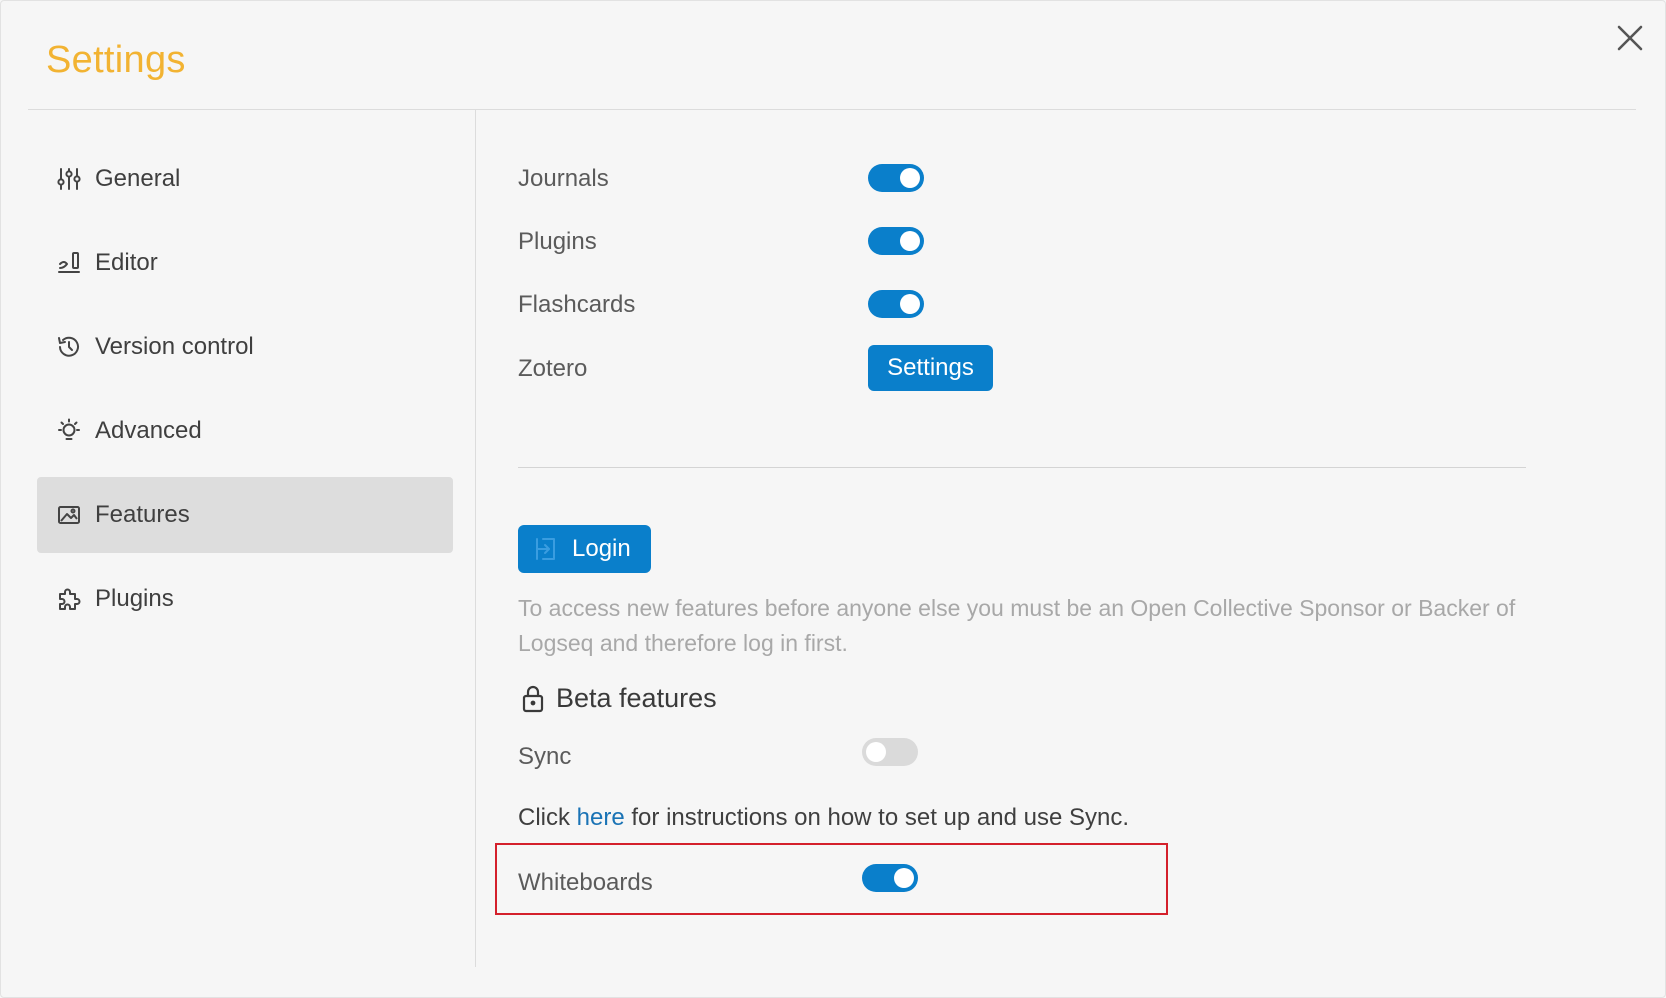  What do you see at coordinates (69, 263) in the screenshot?
I see `editor-icon` at bounding box center [69, 263].